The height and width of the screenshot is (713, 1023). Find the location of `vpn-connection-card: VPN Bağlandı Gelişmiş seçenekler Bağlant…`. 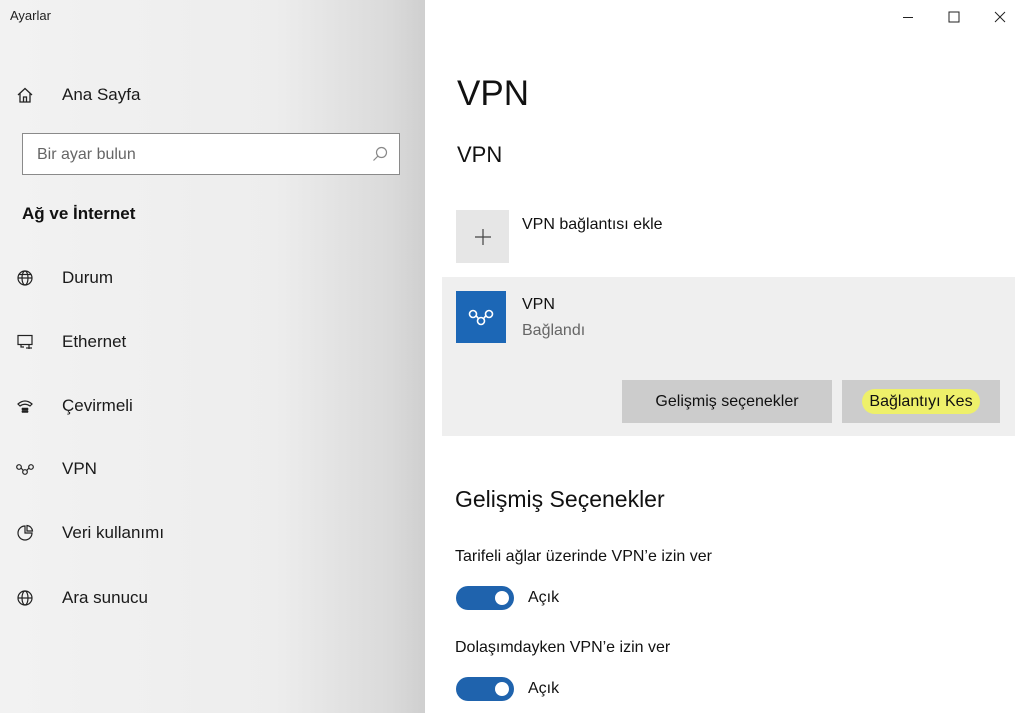

vpn-connection-card: VPN Bağlandı Gelişmiş seçenekler Bağlant… is located at coordinates (728, 356).